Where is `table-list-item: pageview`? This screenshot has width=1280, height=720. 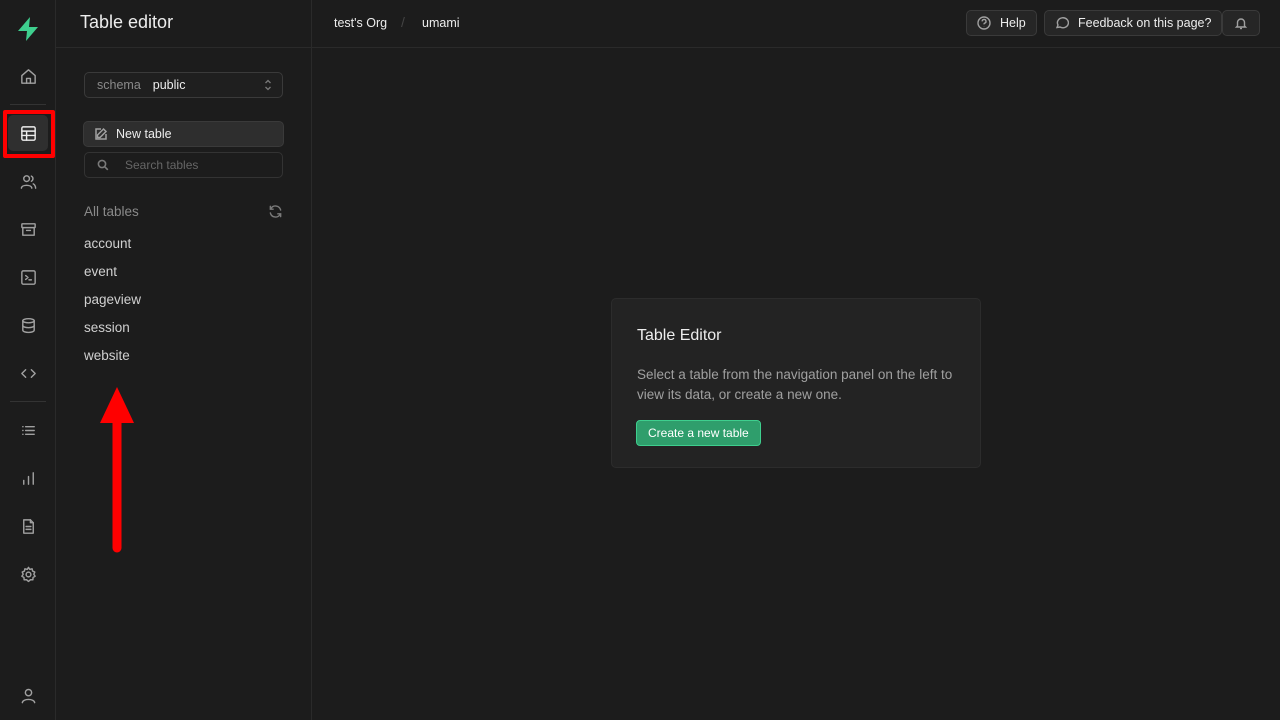 table-list-item: pageview is located at coordinates (112, 304).